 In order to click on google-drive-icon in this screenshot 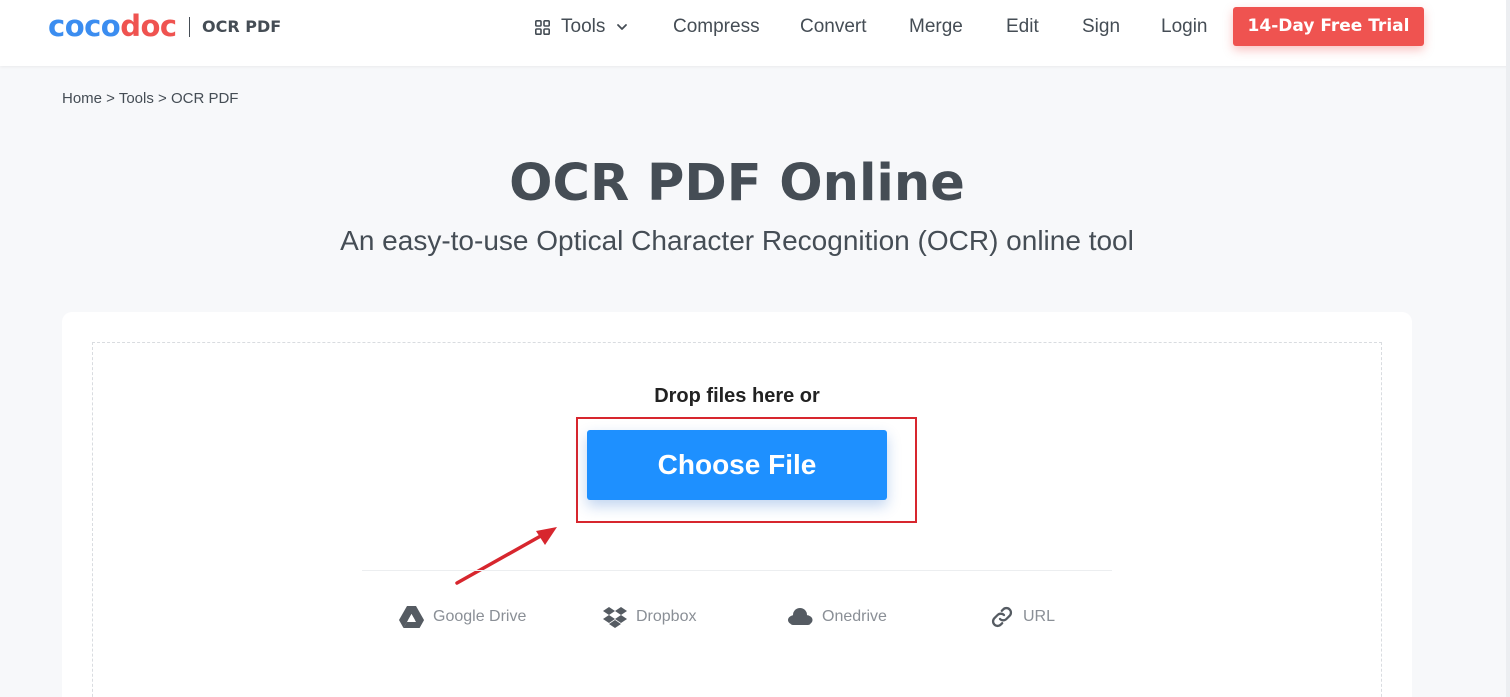, I will do `click(411, 617)`.